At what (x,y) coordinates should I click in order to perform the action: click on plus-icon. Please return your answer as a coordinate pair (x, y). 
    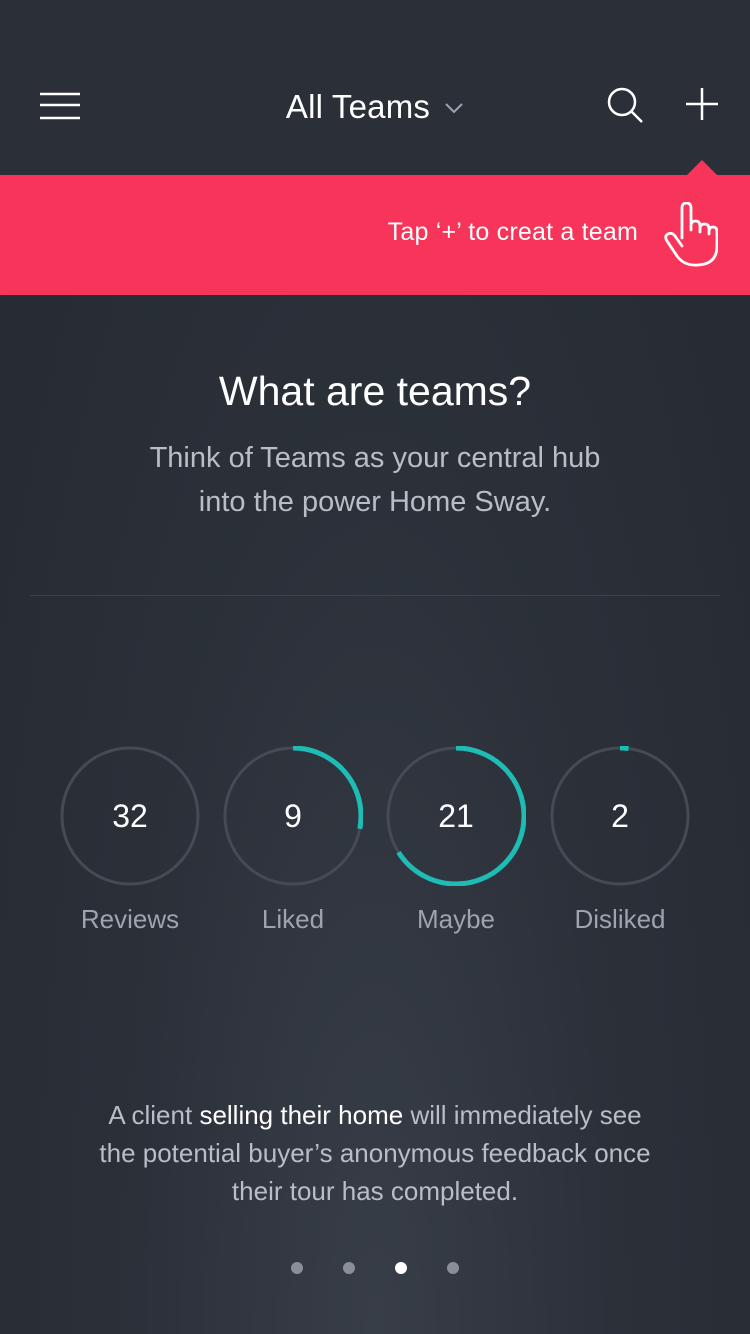
    Looking at the image, I should click on (702, 104).